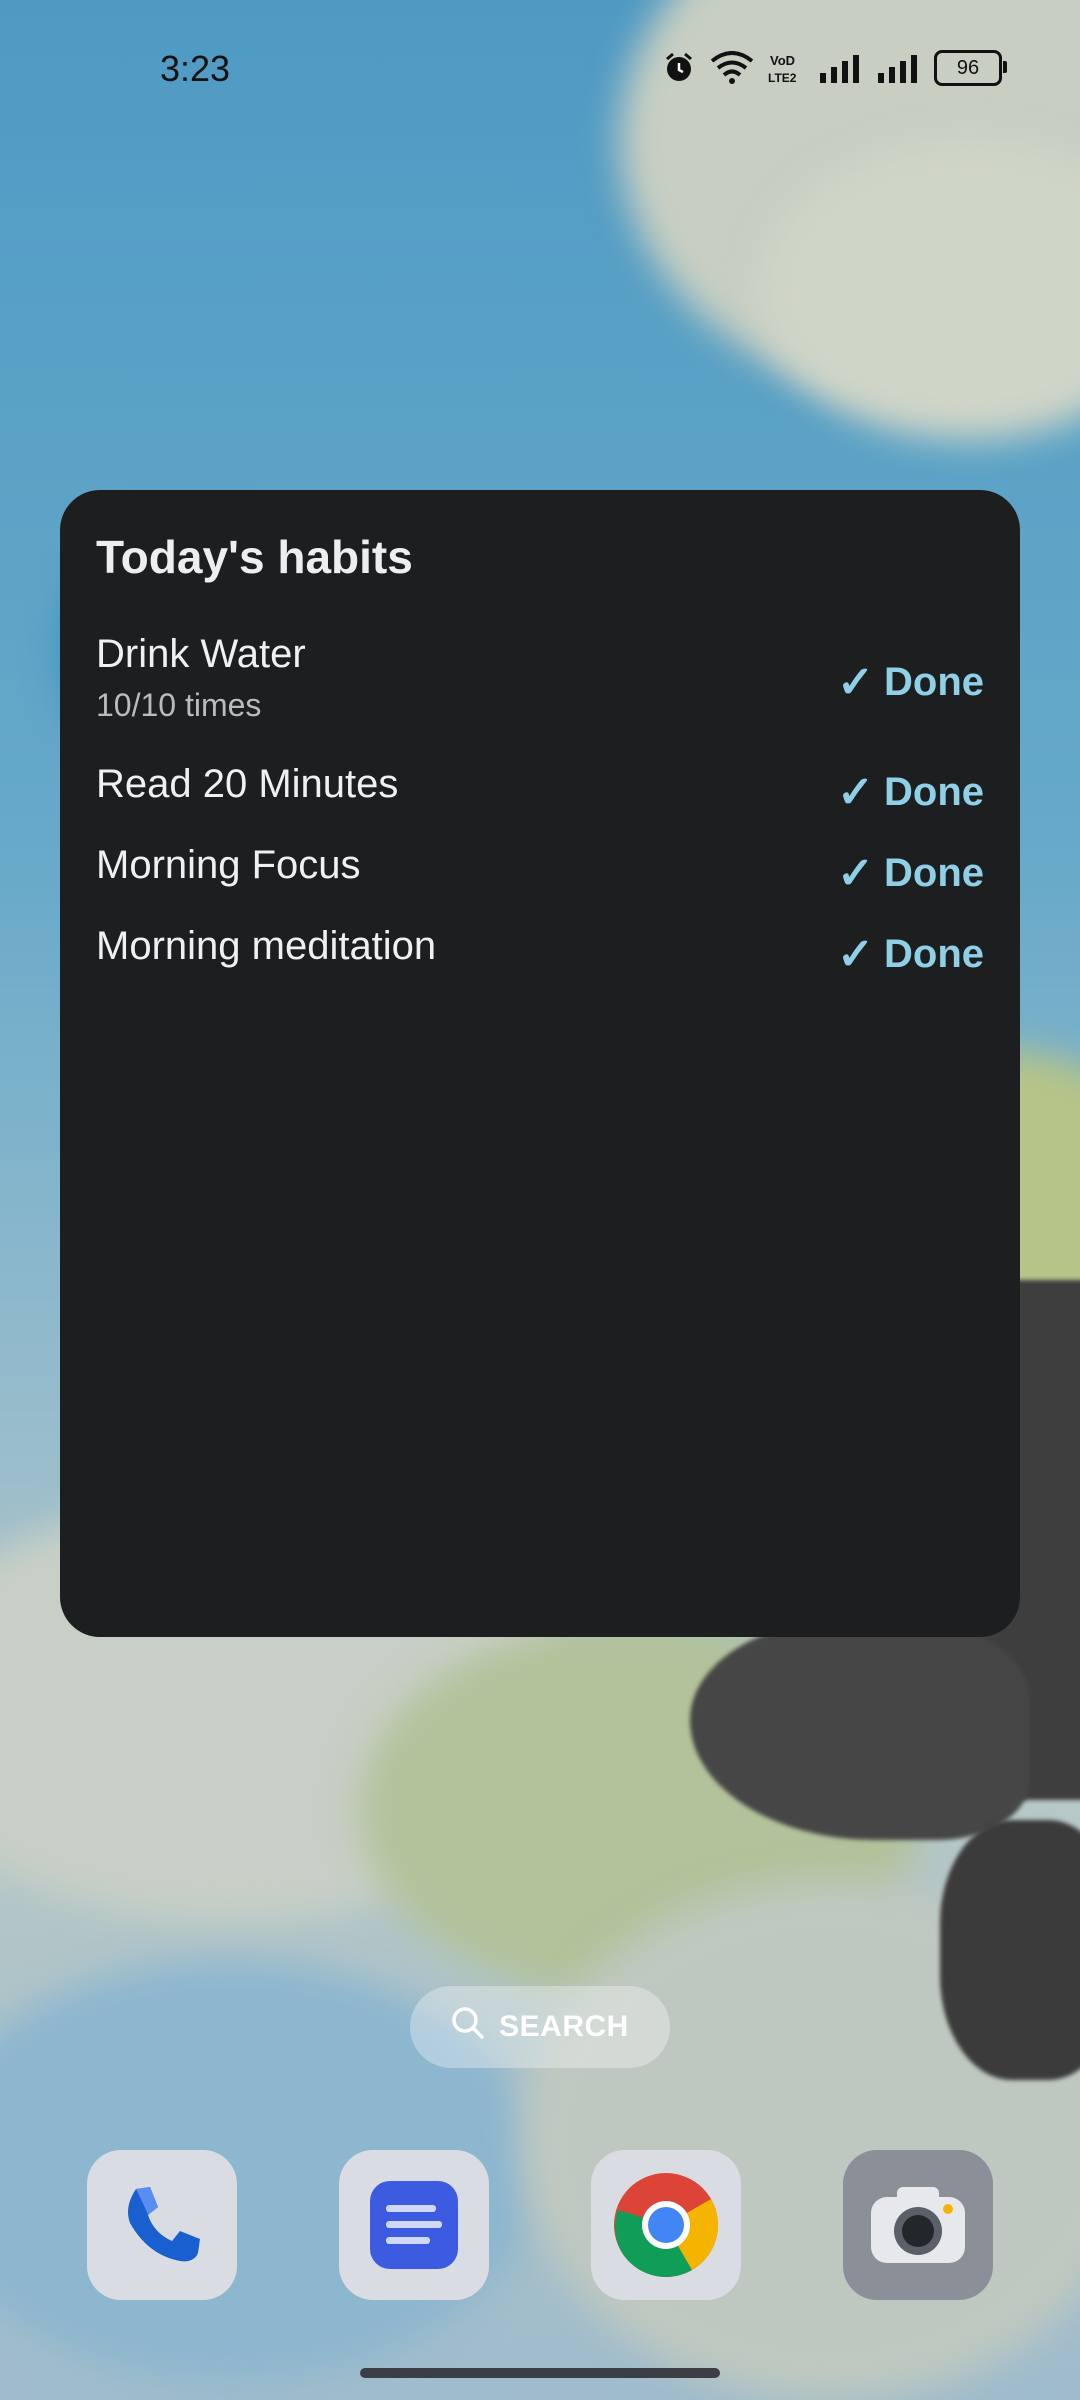 The image size is (1080, 2400). I want to click on search-button: SEARCH, so click(540, 2027).